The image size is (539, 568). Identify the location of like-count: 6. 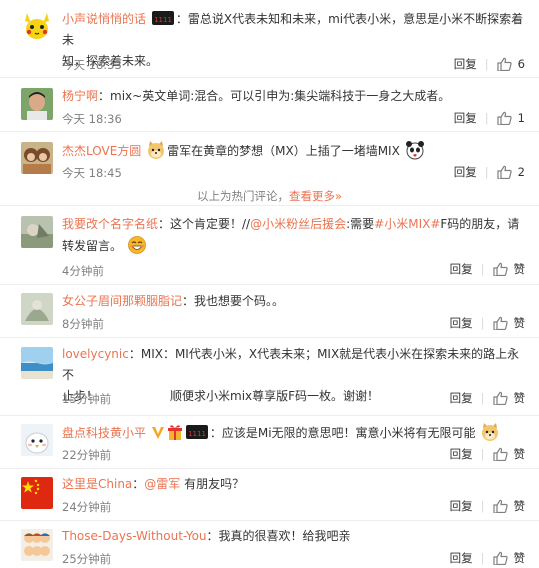
(521, 64).